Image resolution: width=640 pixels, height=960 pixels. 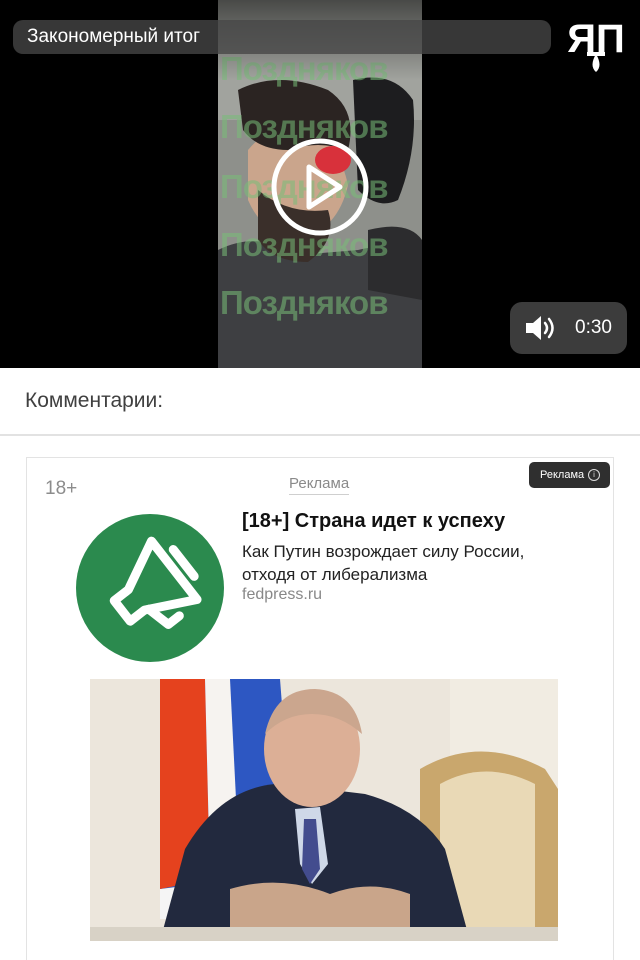 I want to click on channel-logo: ЯП, so click(x=596, y=46).